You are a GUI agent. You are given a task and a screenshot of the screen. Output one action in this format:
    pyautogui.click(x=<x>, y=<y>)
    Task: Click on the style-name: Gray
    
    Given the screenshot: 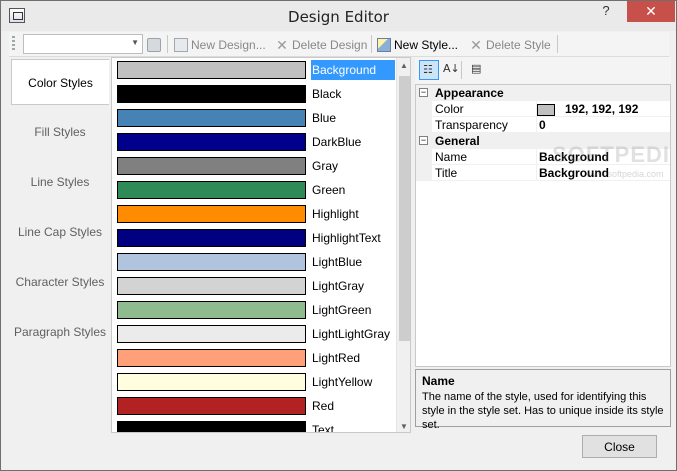 What is the action you would take?
    pyautogui.click(x=325, y=166)
    